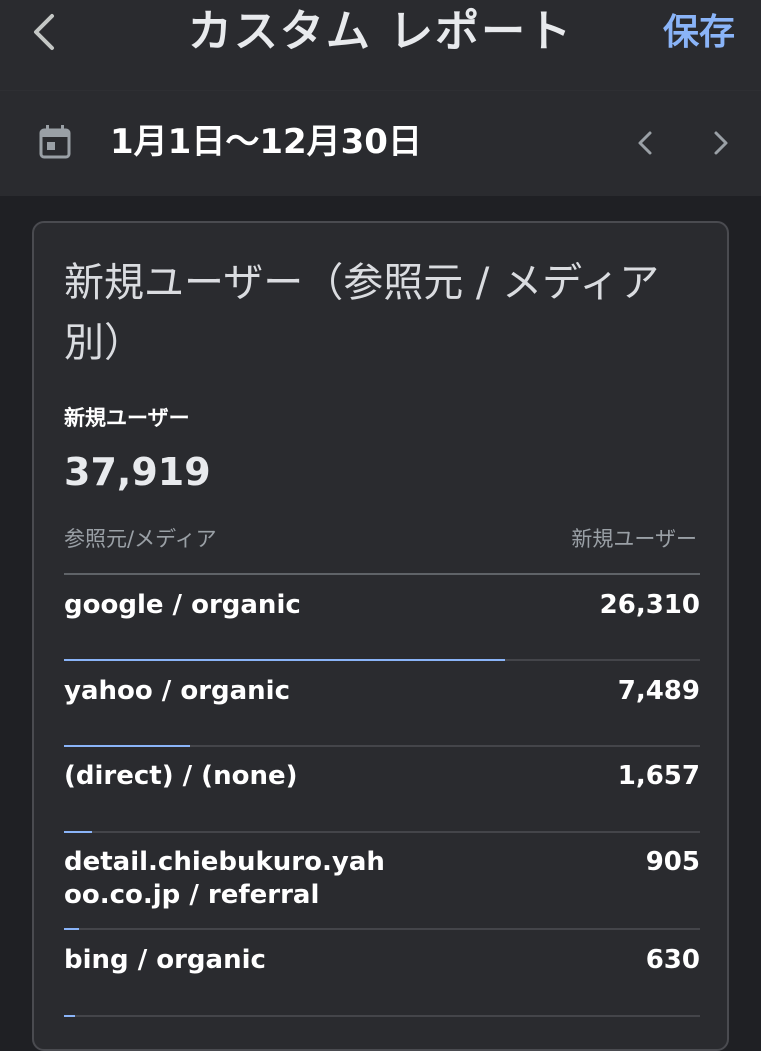  Describe the element at coordinates (165, 960) in the screenshot. I see `source-medium: bing / organic` at that location.